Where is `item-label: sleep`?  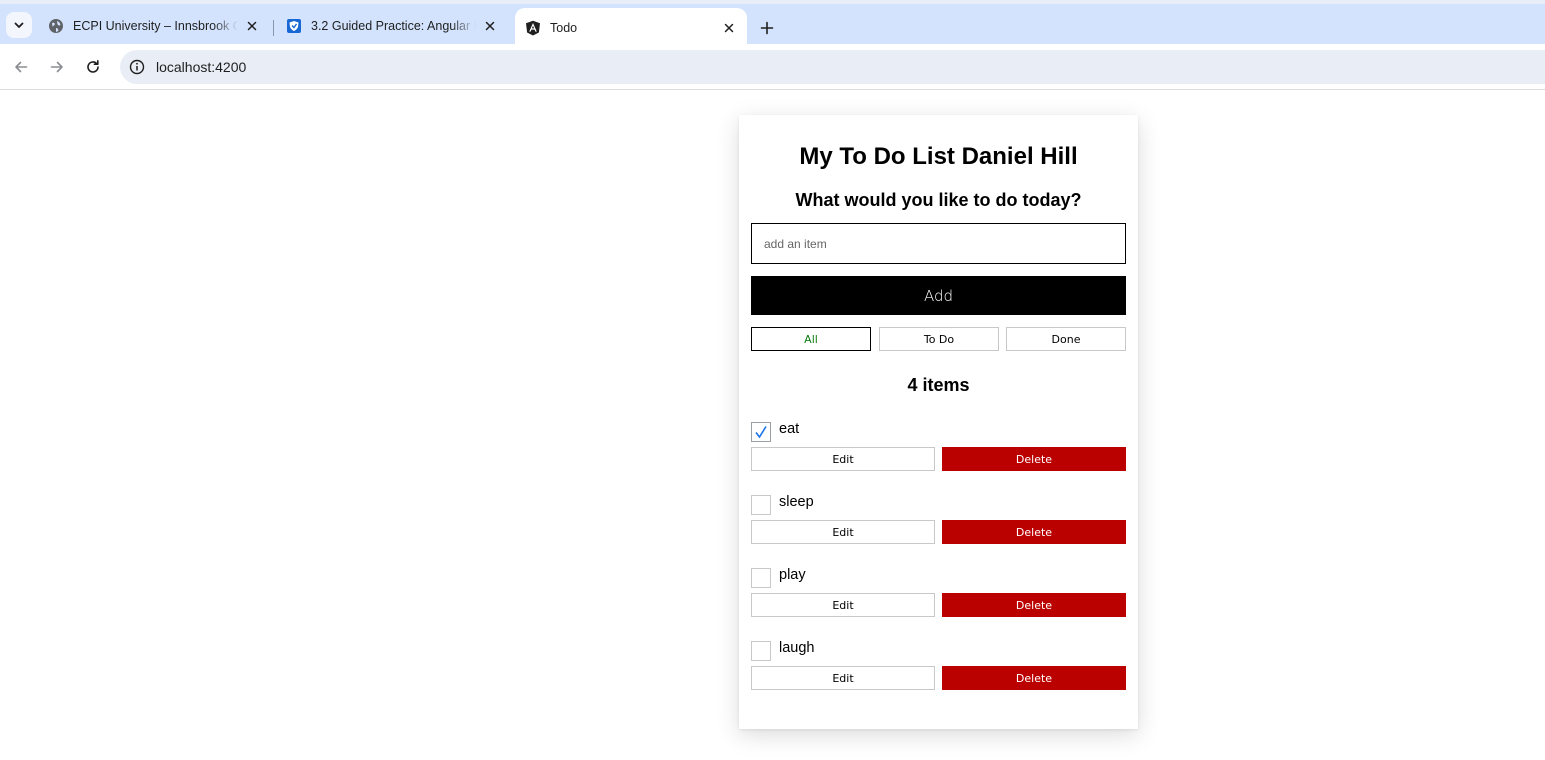
item-label: sleep is located at coordinates (796, 502).